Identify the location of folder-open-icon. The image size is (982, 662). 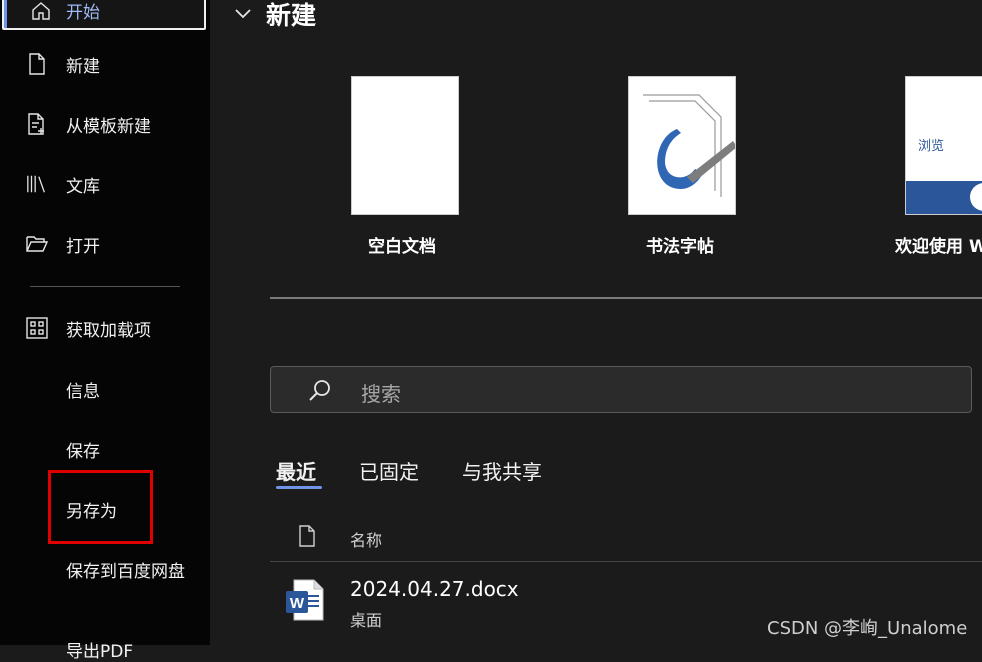
(37, 244).